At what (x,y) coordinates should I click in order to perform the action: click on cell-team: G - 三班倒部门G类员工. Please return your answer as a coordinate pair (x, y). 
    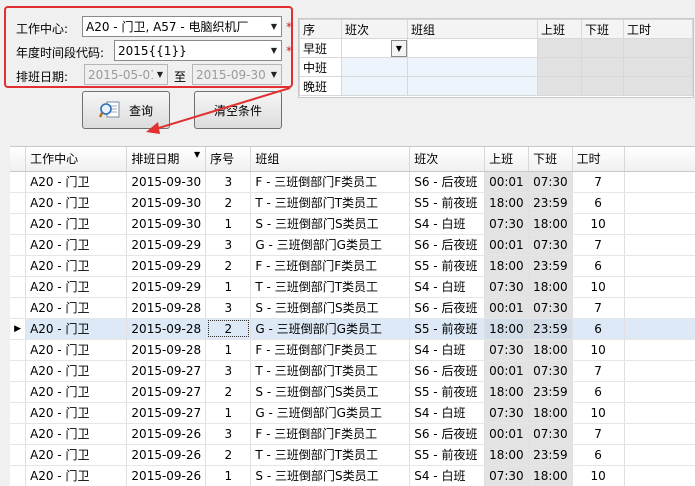
    Looking at the image, I should click on (330, 413).